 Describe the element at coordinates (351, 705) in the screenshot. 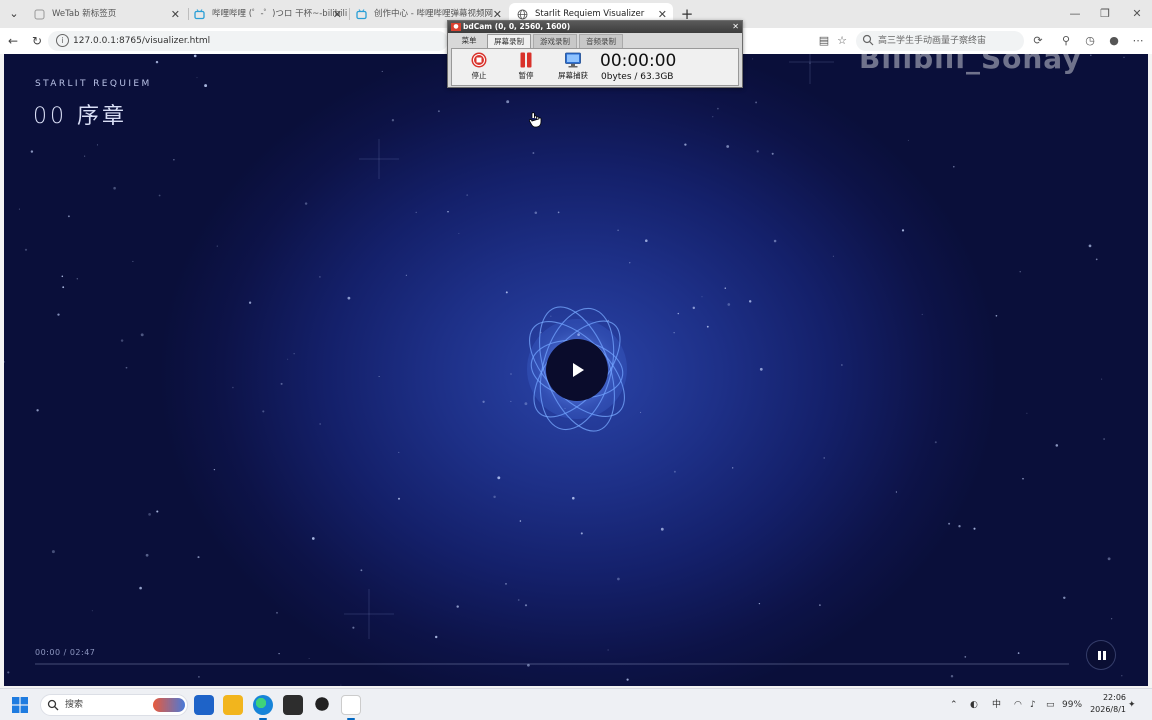

I see `bdcam-taskbar-icon` at that location.